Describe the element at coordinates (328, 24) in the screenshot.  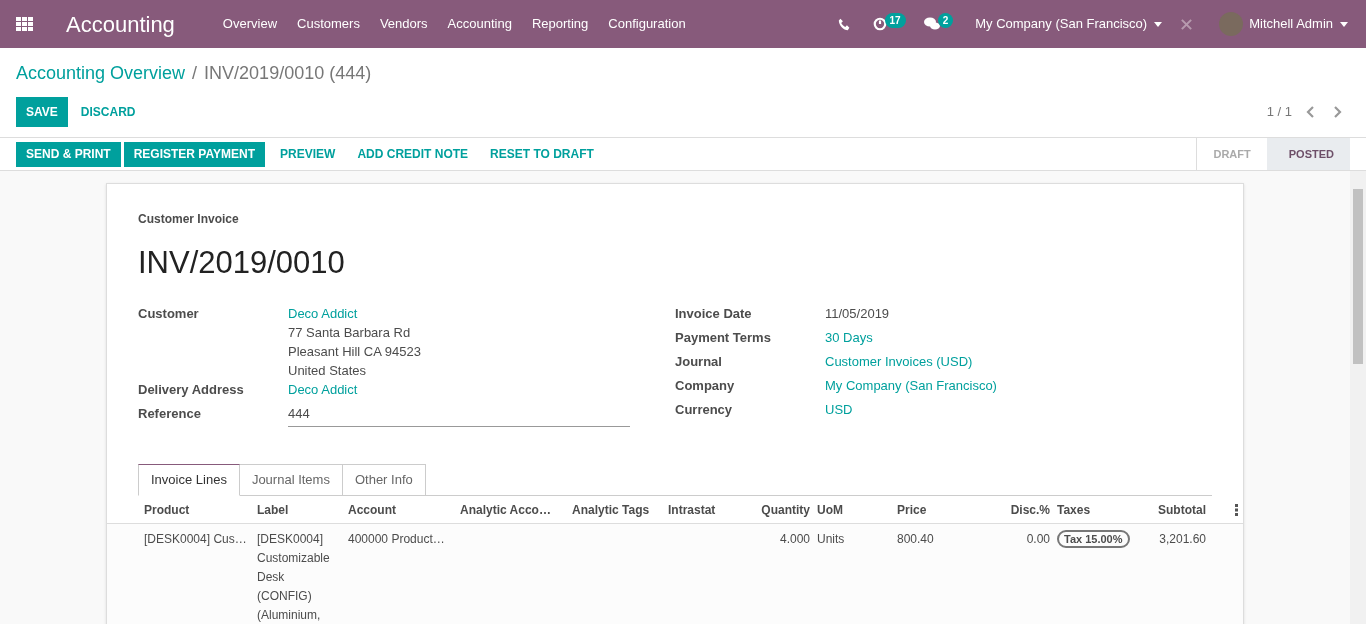
I see `menu-item: Customers` at that location.